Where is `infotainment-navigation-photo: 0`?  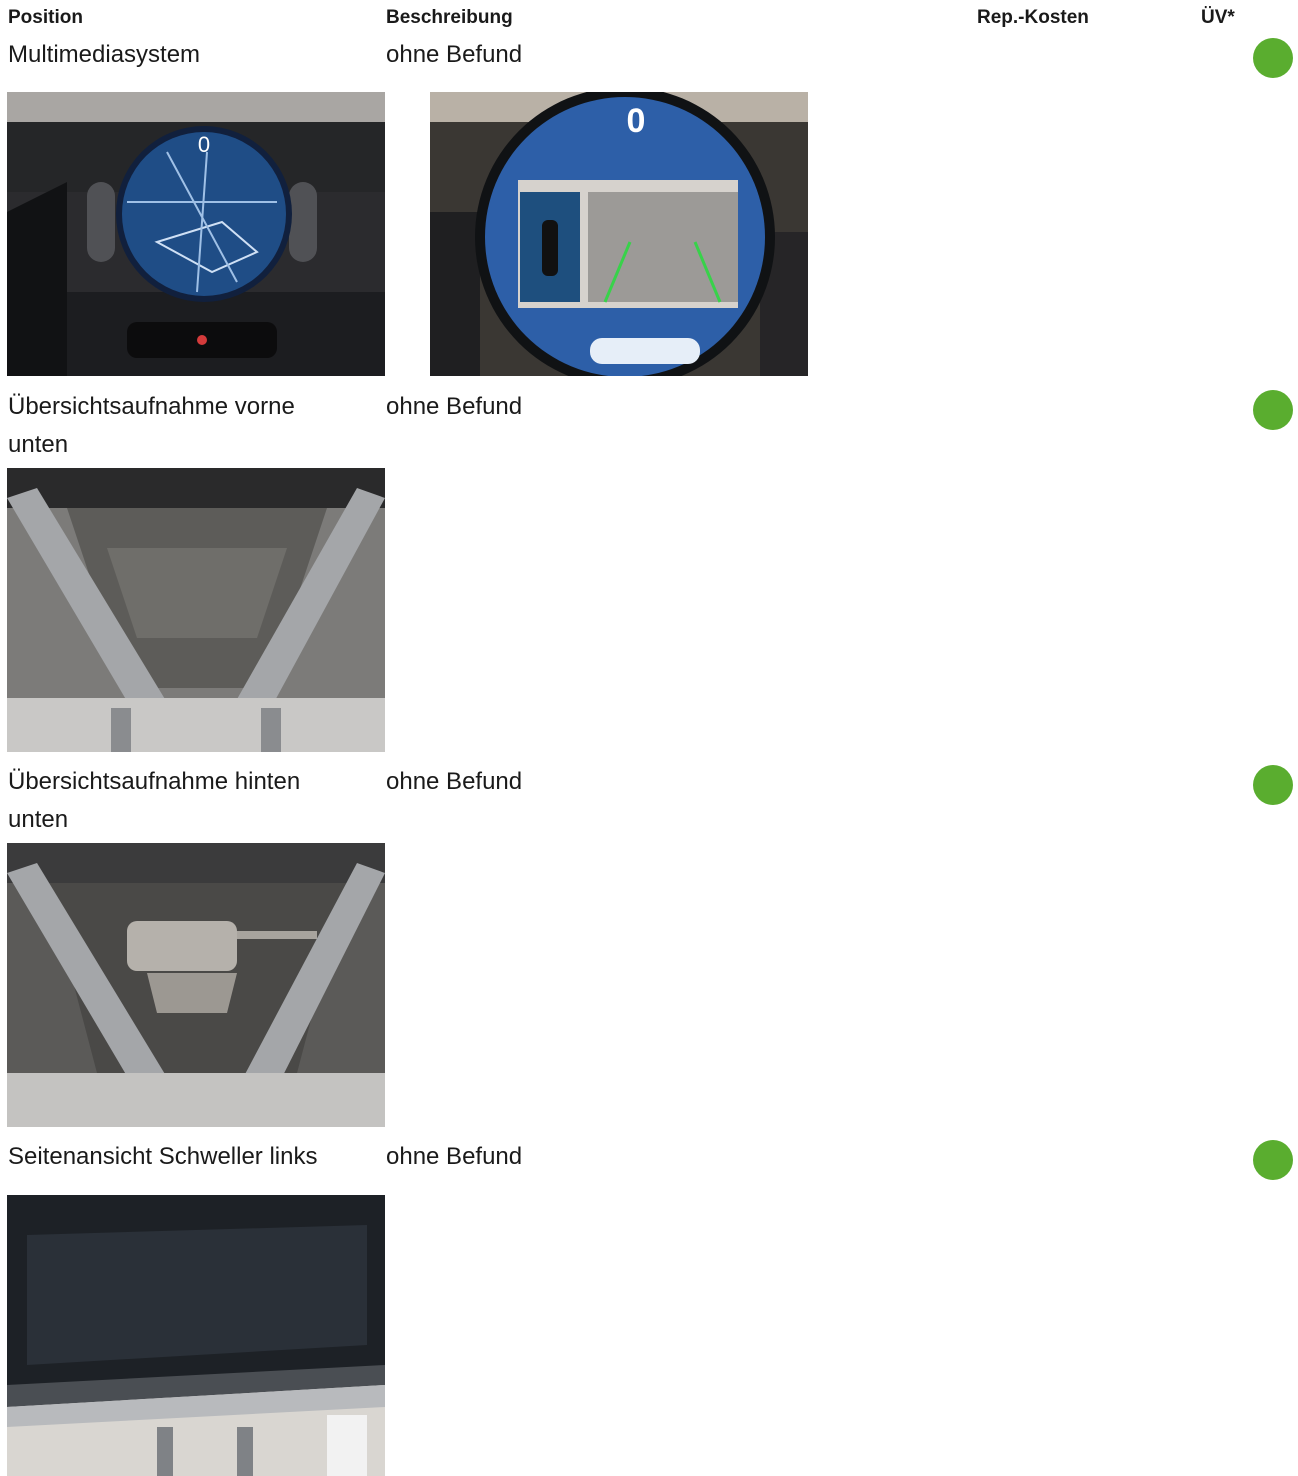 infotainment-navigation-photo: 0 is located at coordinates (196, 234).